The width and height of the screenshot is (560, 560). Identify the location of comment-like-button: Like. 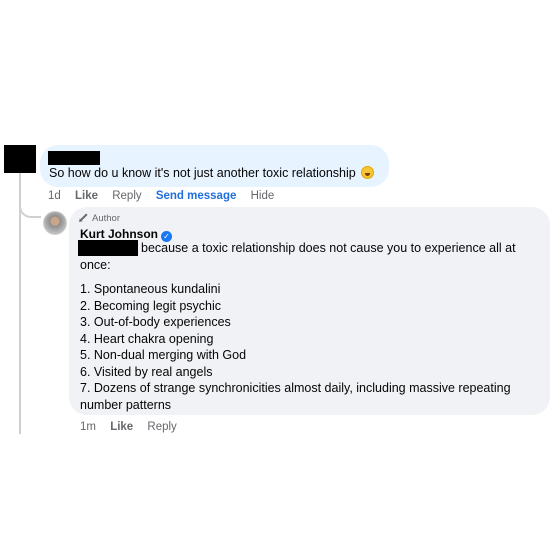
(86, 196).